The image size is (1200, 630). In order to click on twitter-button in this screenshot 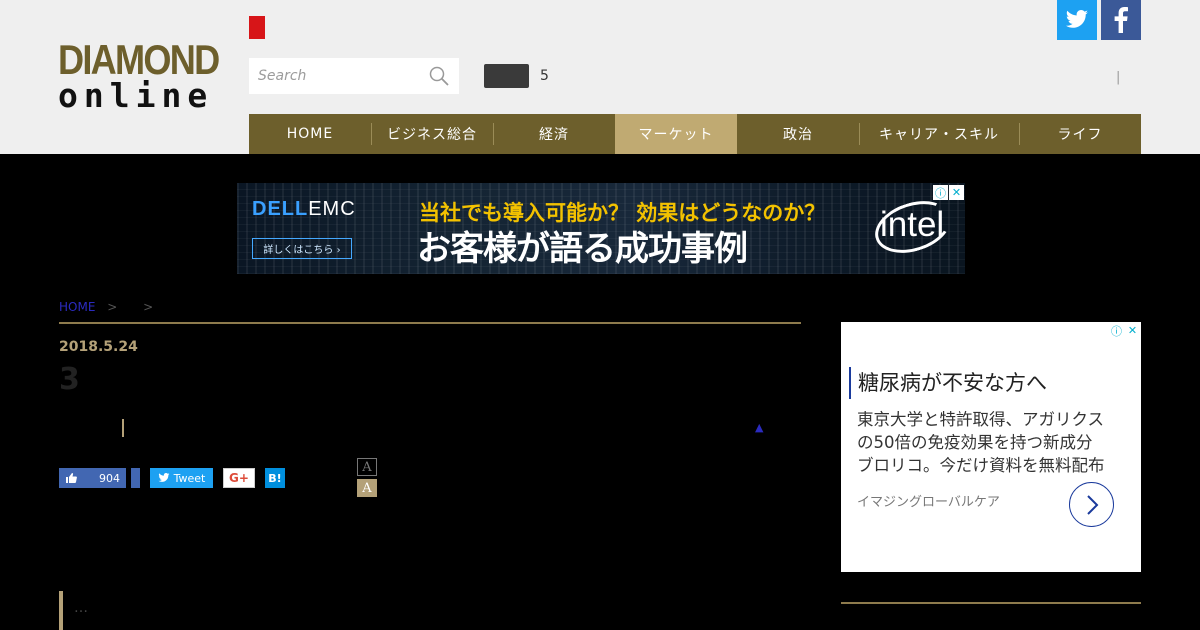, I will do `click(1077, 20)`.